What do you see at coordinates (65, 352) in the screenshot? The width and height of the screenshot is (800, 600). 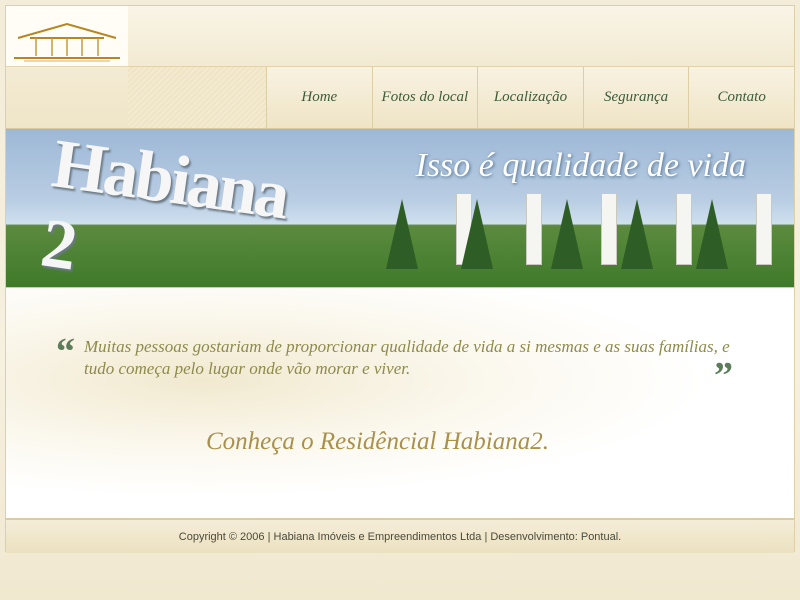 I see `quote-open-mark: “` at bounding box center [65, 352].